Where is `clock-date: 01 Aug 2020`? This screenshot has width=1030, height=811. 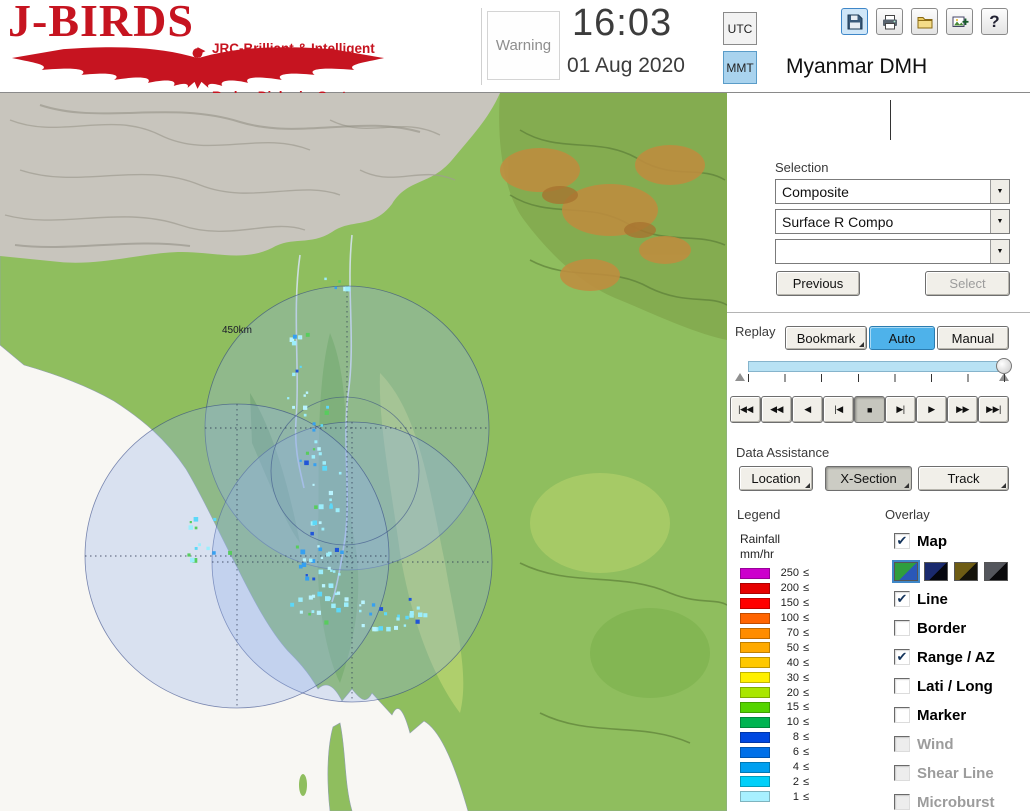 clock-date: 01 Aug 2020 is located at coordinates (626, 65).